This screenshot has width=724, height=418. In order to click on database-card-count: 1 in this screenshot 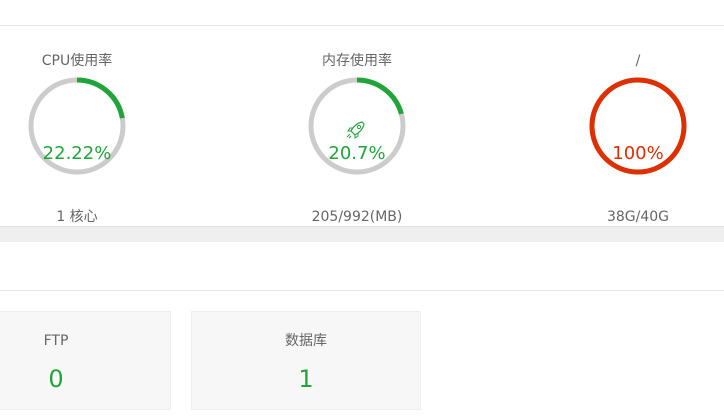, I will do `click(306, 379)`.